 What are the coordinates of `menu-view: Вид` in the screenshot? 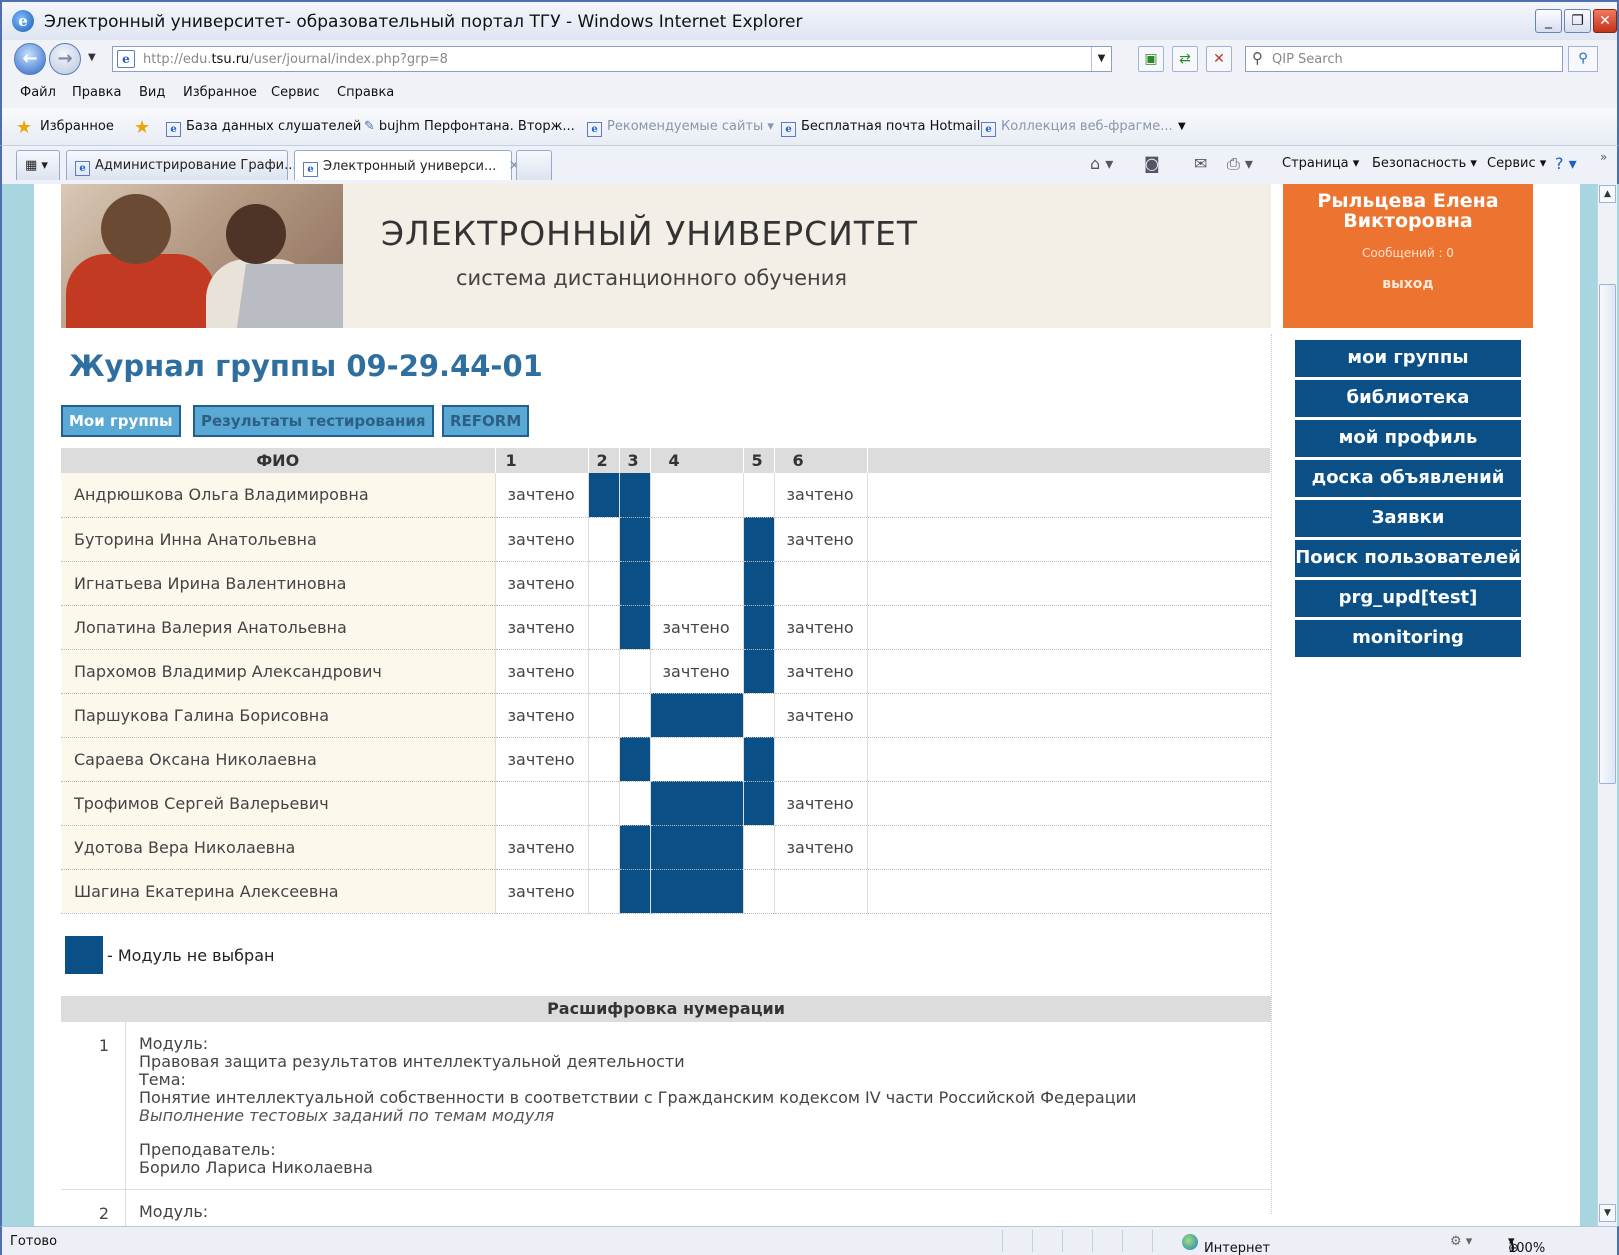 It's located at (152, 92).